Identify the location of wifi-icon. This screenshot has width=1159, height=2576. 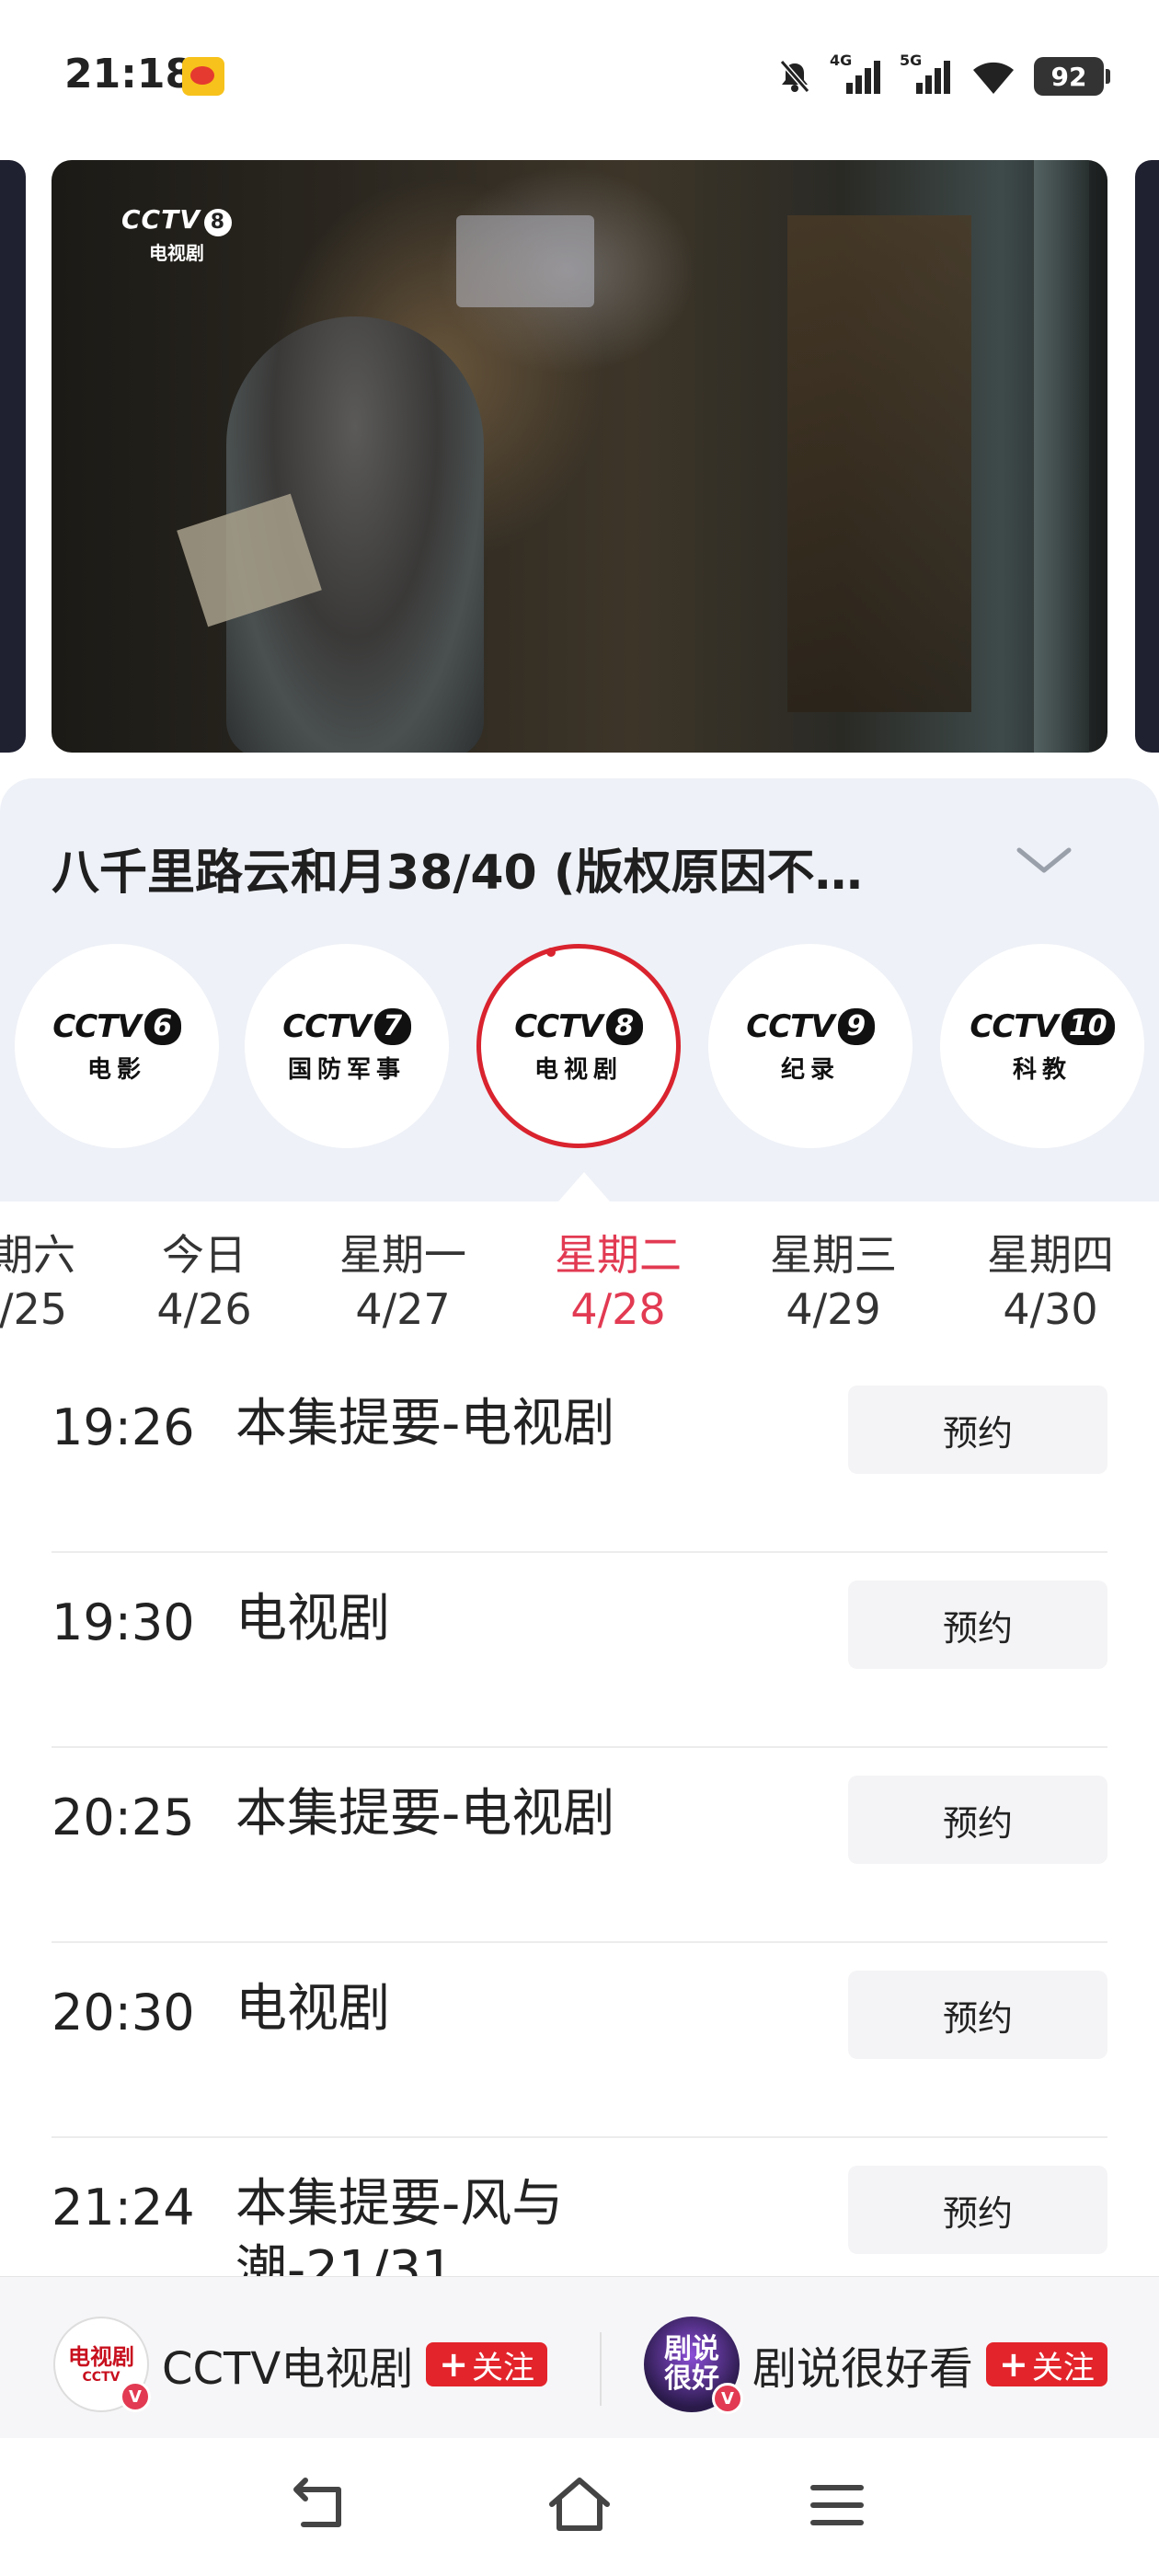
(993, 76).